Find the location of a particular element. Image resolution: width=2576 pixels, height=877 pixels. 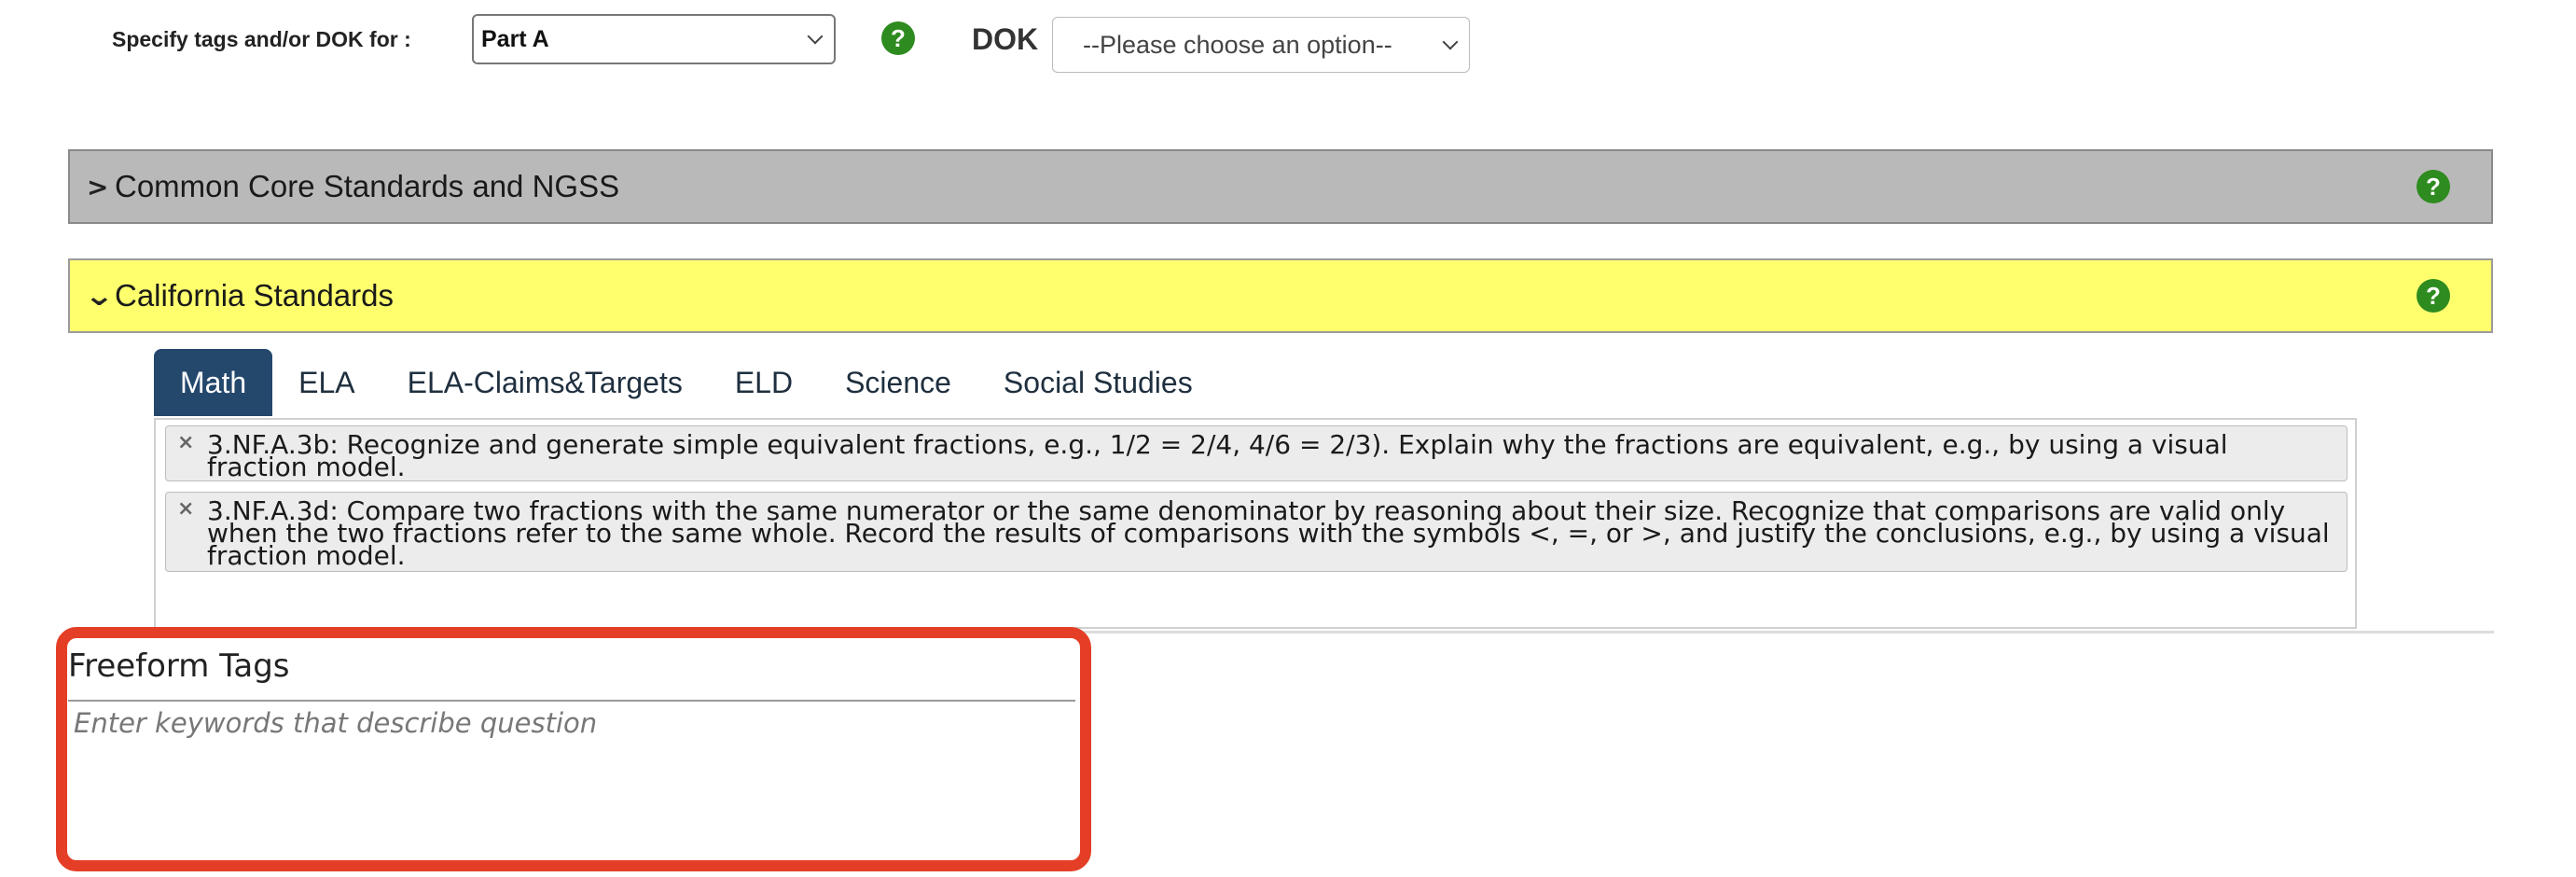

accordion-title: Common Core Standards and NGSS is located at coordinates (367, 186).